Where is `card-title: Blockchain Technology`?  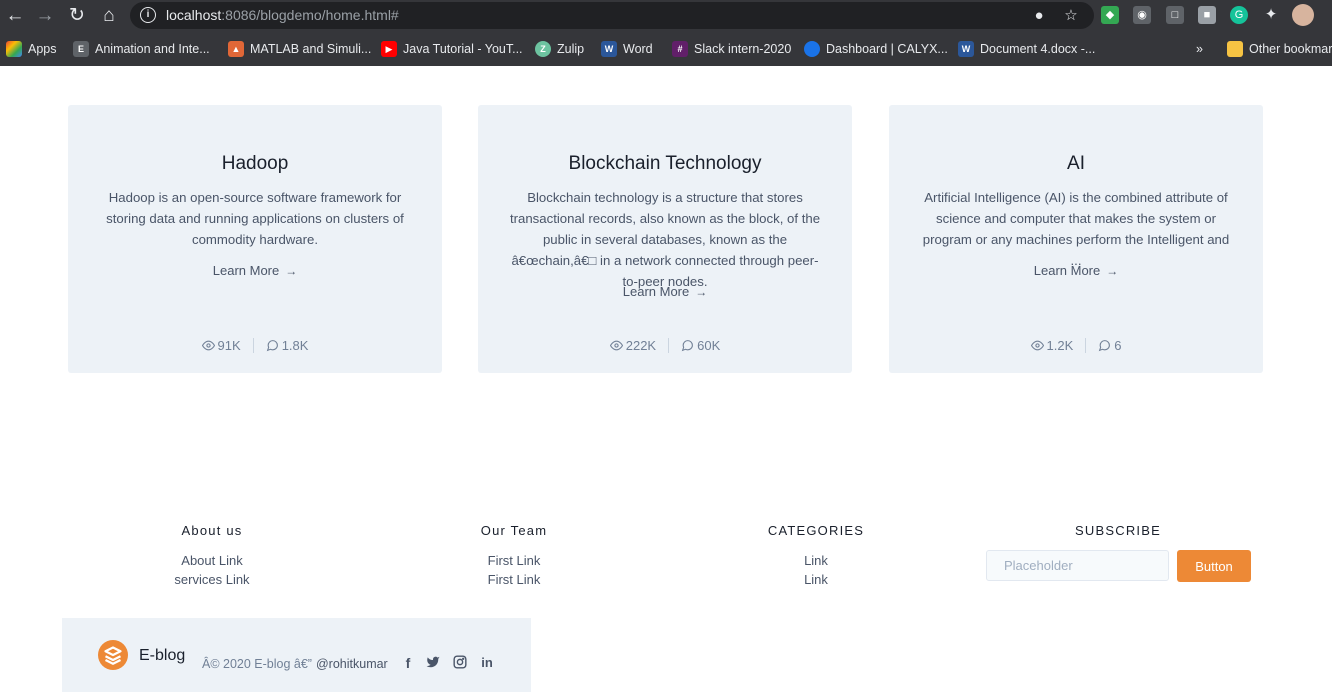 card-title: Blockchain Technology is located at coordinates (665, 163).